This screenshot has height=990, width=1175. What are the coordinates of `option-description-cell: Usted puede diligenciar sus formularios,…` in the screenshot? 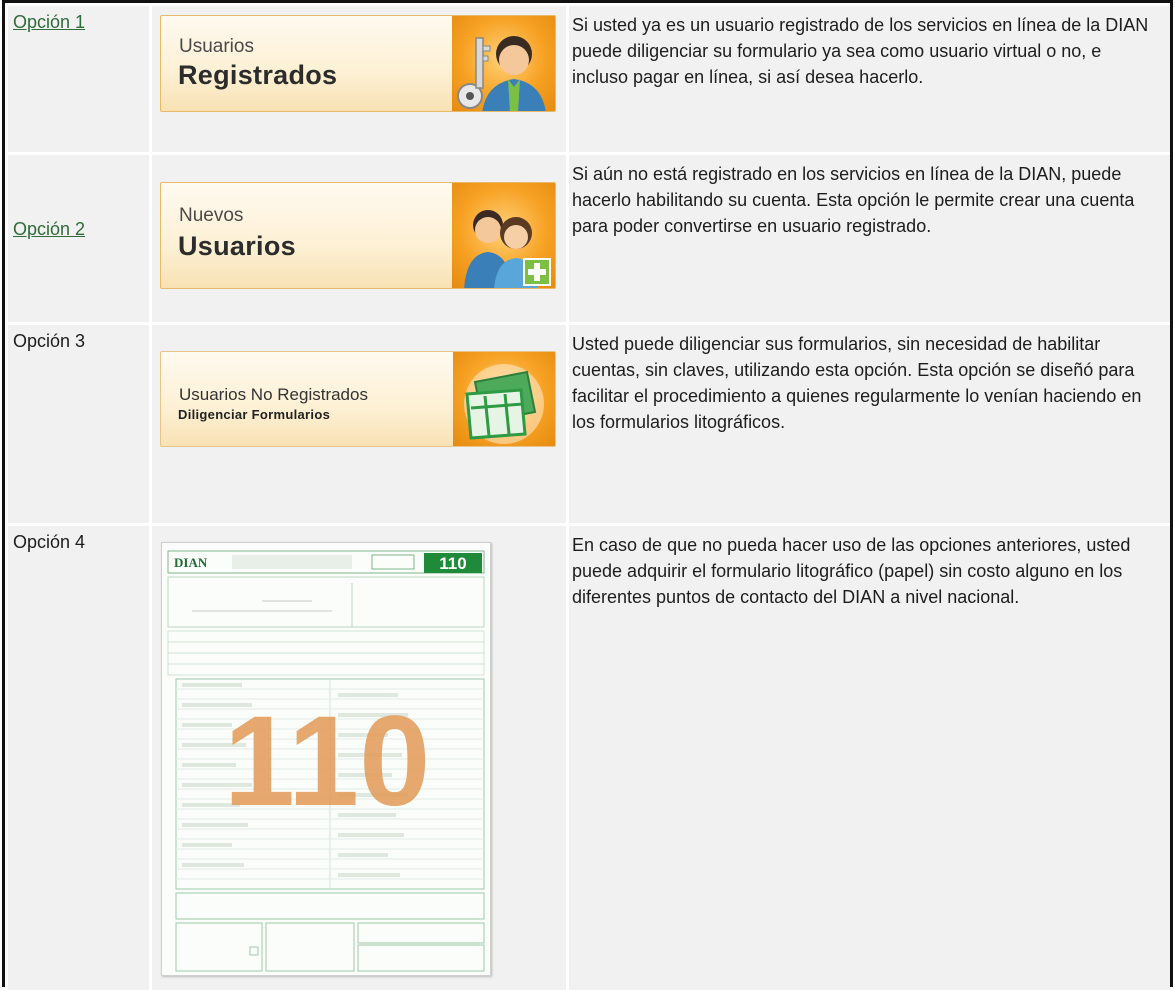 It's located at (869, 424).